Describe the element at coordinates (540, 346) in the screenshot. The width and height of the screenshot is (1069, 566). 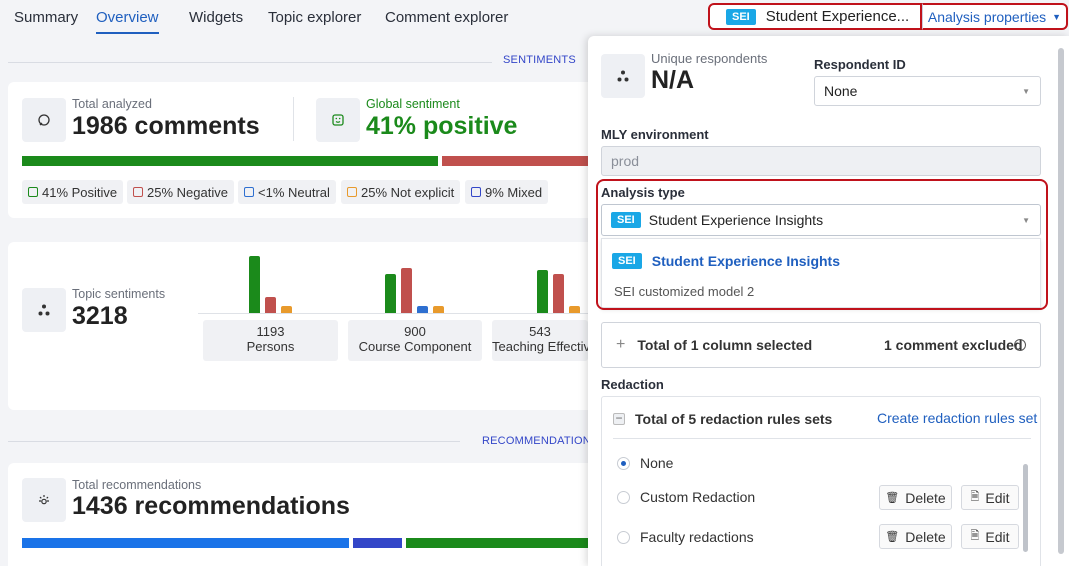
I see `topic-name: Teaching Effectiveness` at that location.